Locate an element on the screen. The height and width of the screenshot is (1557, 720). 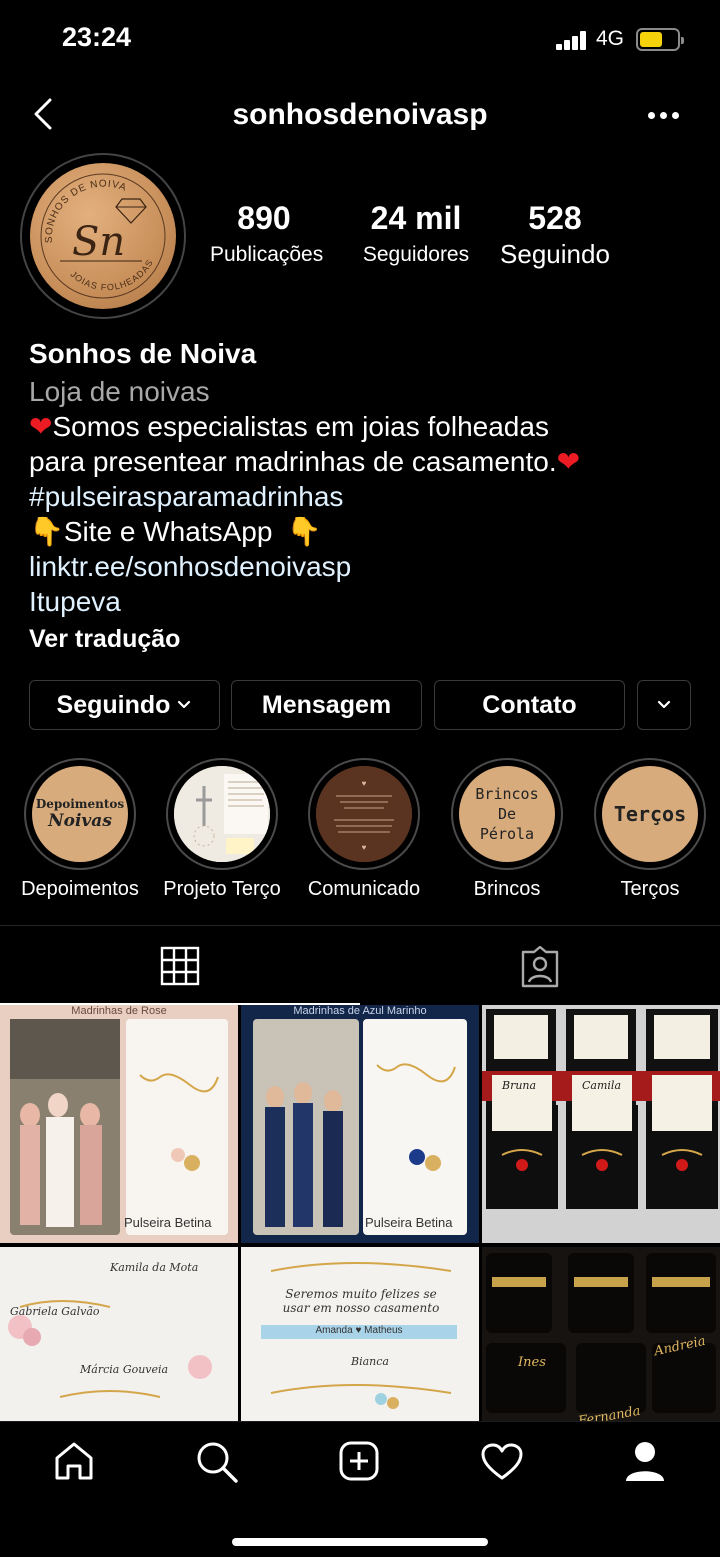
profile-tabs is located at coordinates (360, 965).